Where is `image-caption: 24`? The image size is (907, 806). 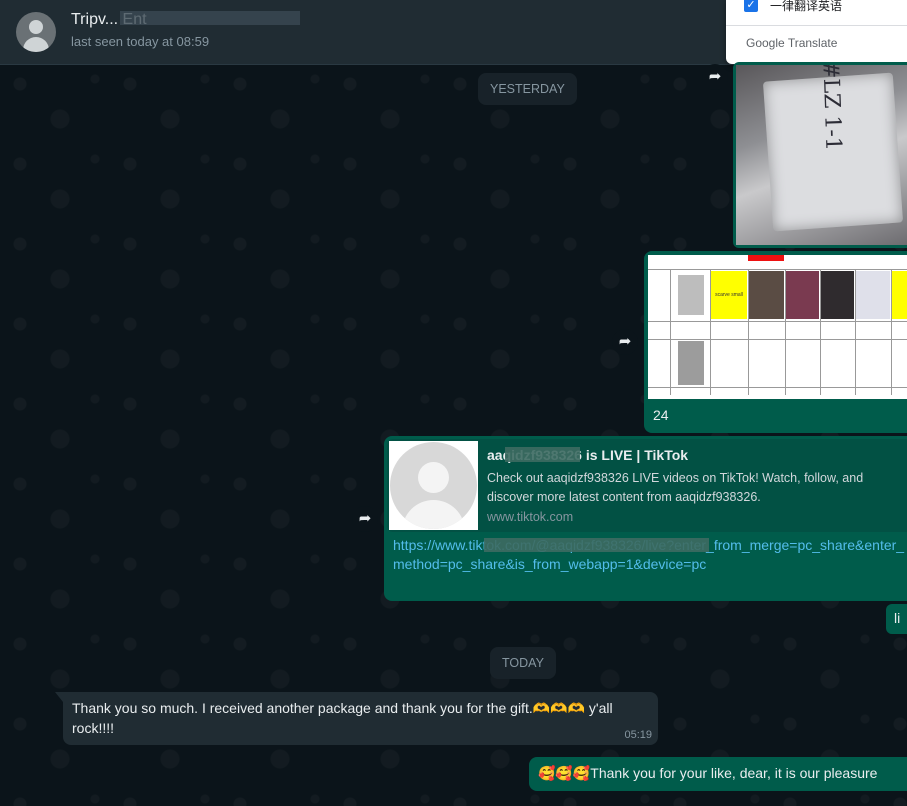 image-caption: 24 is located at coordinates (661, 415).